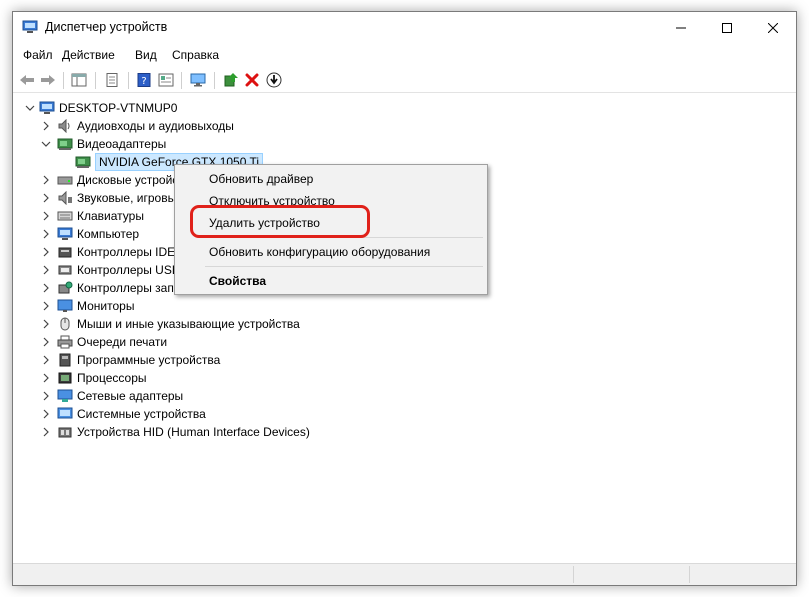 The width and height of the screenshot is (809, 597). Describe the element at coordinates (404, 80) in the screenshot. I see `toolbar: ?` at that location.